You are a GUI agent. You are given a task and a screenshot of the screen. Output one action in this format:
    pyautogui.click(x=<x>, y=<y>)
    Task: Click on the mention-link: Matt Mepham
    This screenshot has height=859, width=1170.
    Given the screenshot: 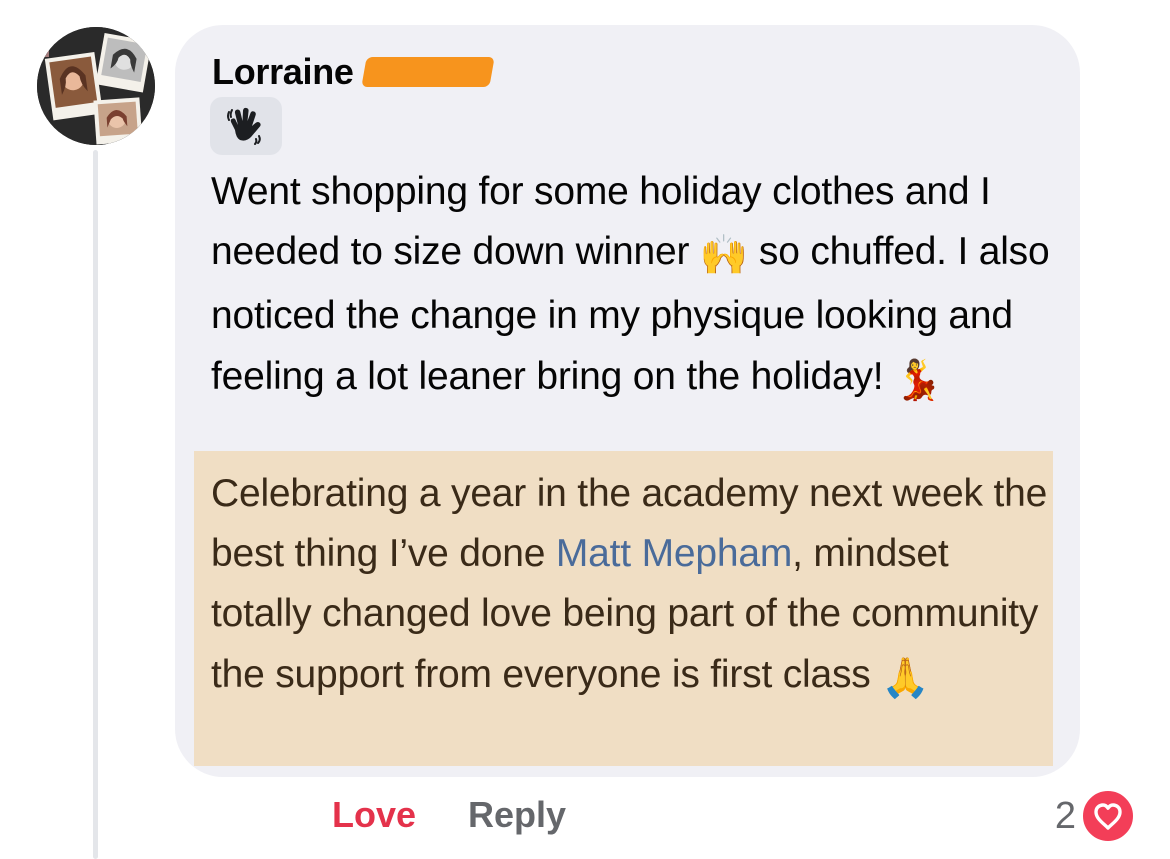 What is the action you would take?
    pyautogui.click(x=674, y=553)
    